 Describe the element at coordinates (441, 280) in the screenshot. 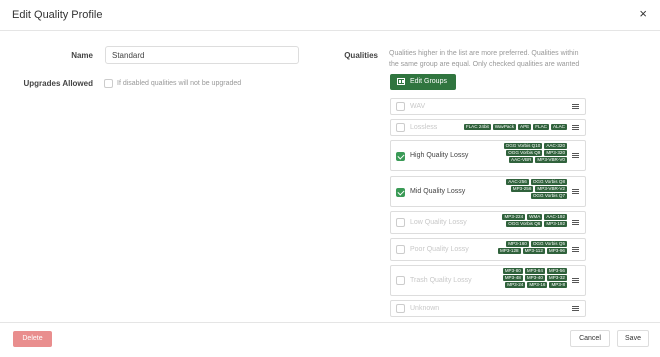

I see `quality-name-trash-quality-lossy: Trash Quality Lossy` at that location.